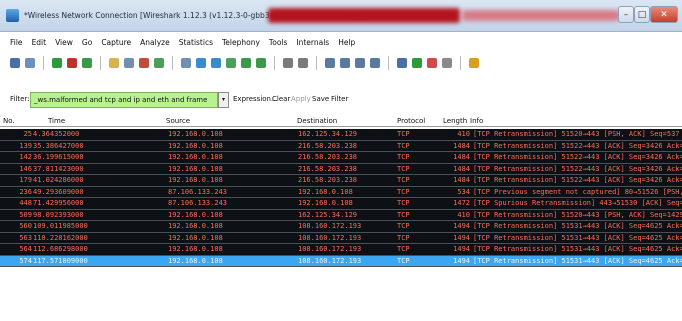 The width and height of the screenshot is (682, 321). What do you see at coordinates (402, 63) in the screenshot?
I see `capture-filters-icon` at bounding box center [402, 63].